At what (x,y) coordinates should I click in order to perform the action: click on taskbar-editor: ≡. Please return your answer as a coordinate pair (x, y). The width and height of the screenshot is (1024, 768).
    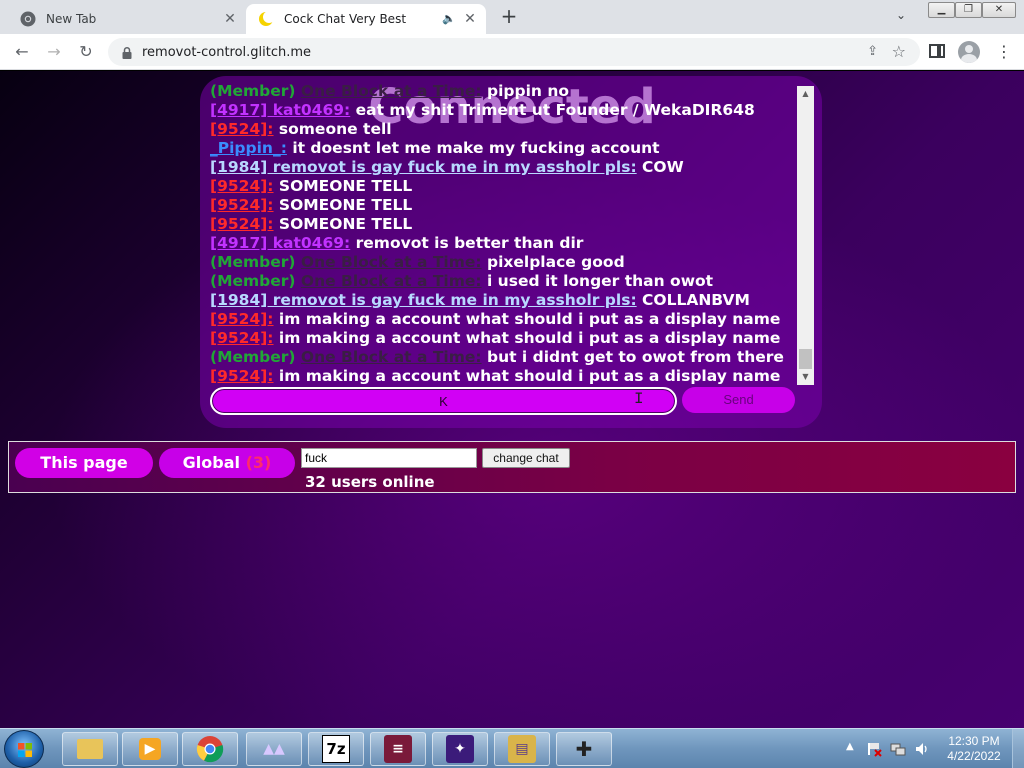
    Looking at the image, I should click on (398, 749).